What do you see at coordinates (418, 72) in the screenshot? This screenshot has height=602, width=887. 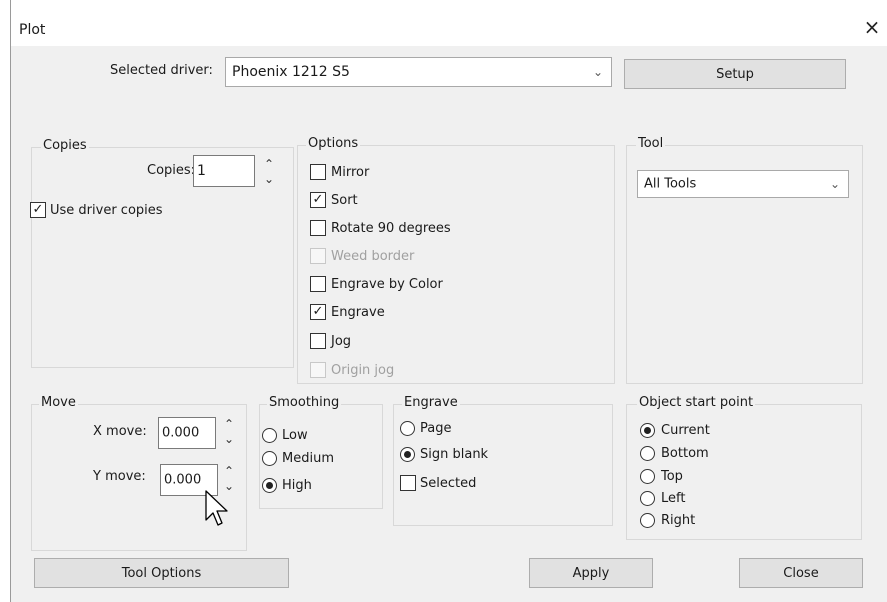 I see `driver-select: Phoenix 1212 S5 ⌄` at bounding box center [418, 72].